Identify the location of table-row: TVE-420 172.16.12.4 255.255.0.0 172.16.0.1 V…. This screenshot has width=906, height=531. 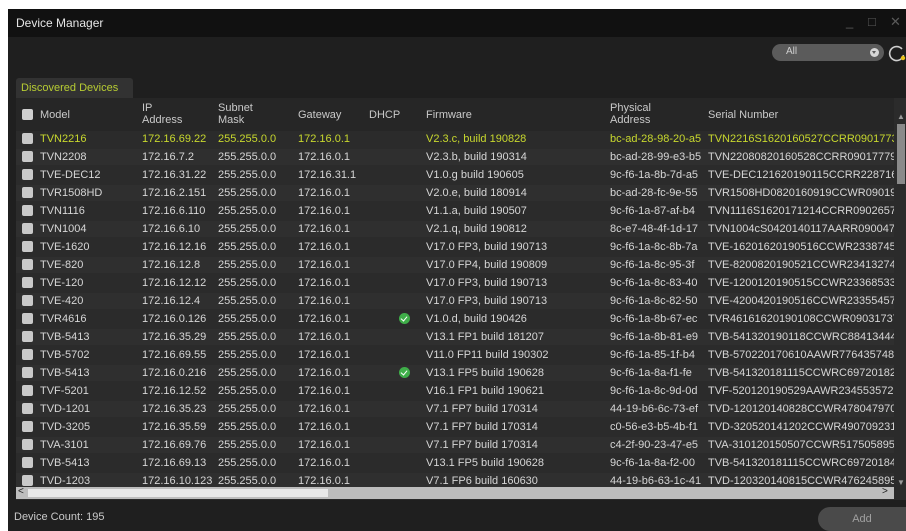
(455, 301).